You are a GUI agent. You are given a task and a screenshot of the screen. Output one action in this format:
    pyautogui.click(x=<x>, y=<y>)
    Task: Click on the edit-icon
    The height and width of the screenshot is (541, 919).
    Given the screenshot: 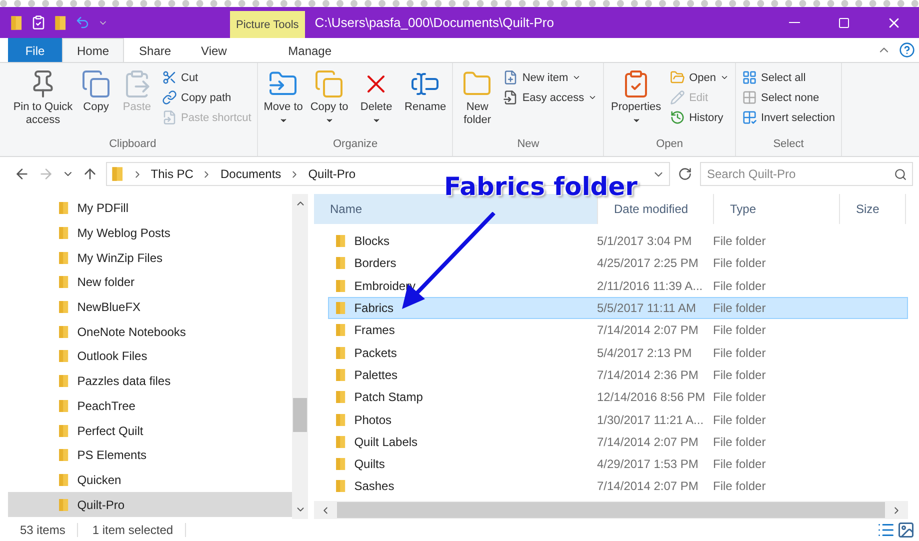 What is the action you would take?
    pyautogui.click(x=678, y=97)
    